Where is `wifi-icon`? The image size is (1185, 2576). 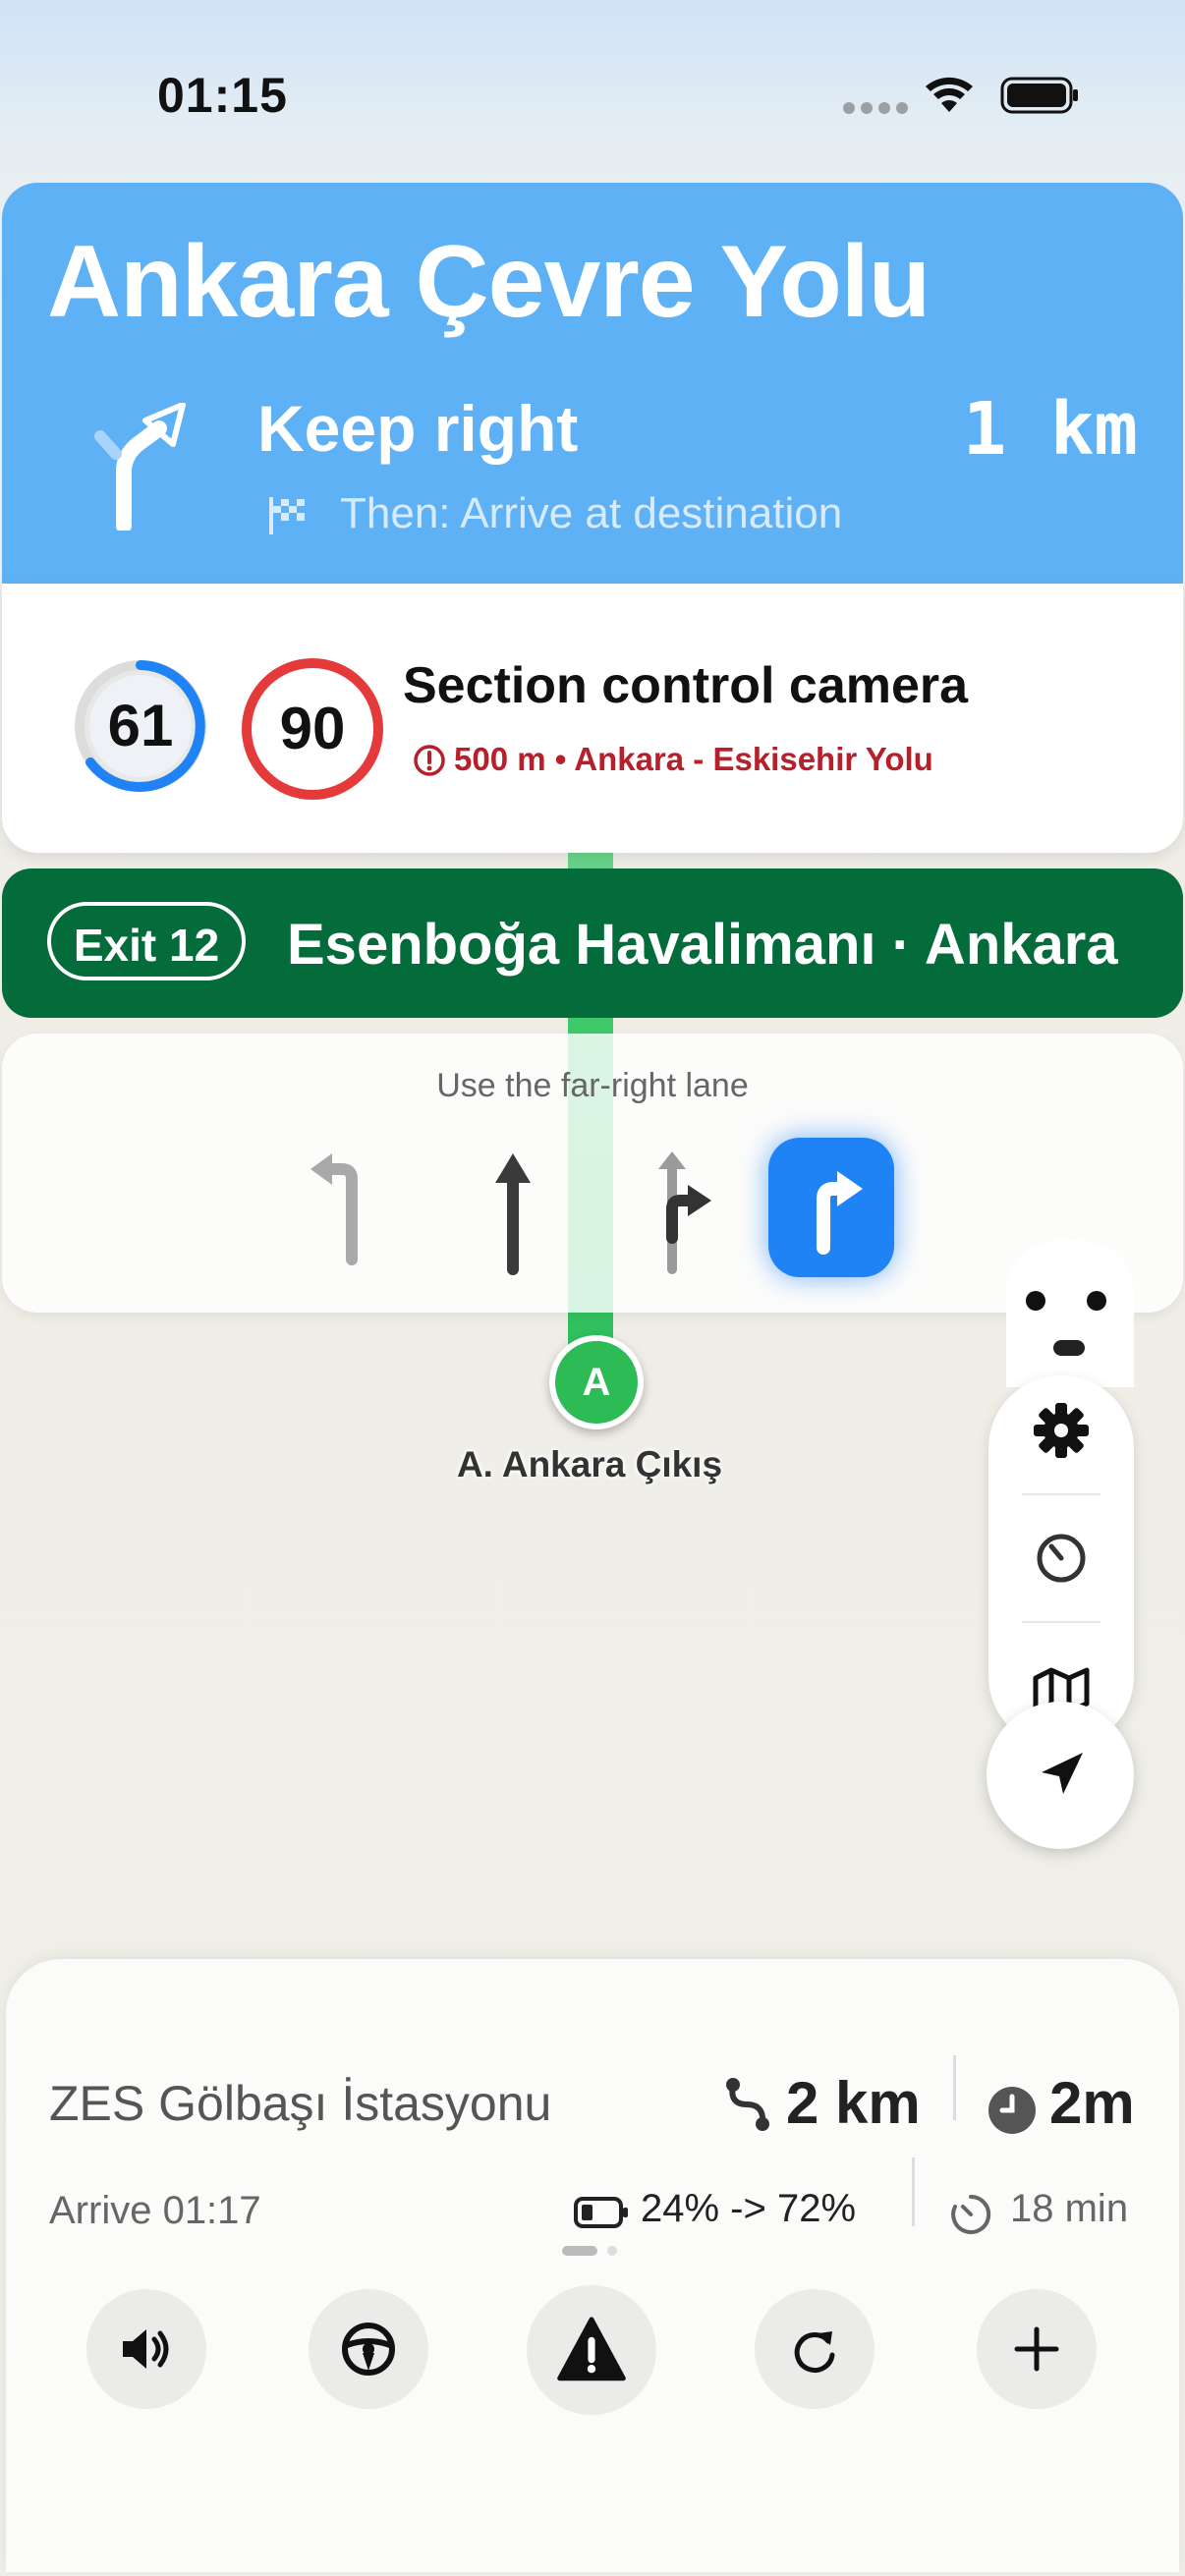
wifi-icon is located at coordinates (950, 94).